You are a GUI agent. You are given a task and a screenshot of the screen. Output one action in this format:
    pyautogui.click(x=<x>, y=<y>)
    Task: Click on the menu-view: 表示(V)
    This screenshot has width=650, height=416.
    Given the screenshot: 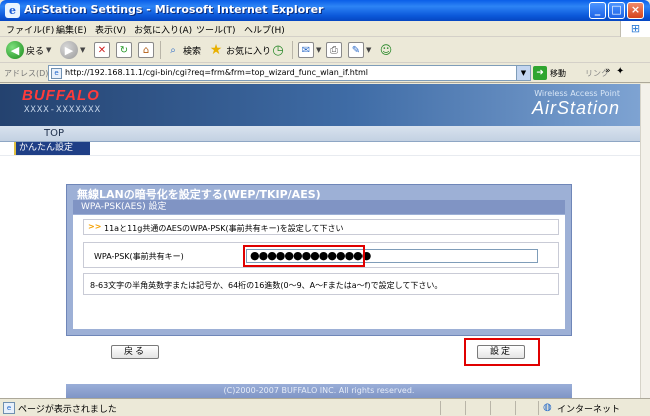 What is the action you would take?
    pyautogui.click(x=110, y=29)
    